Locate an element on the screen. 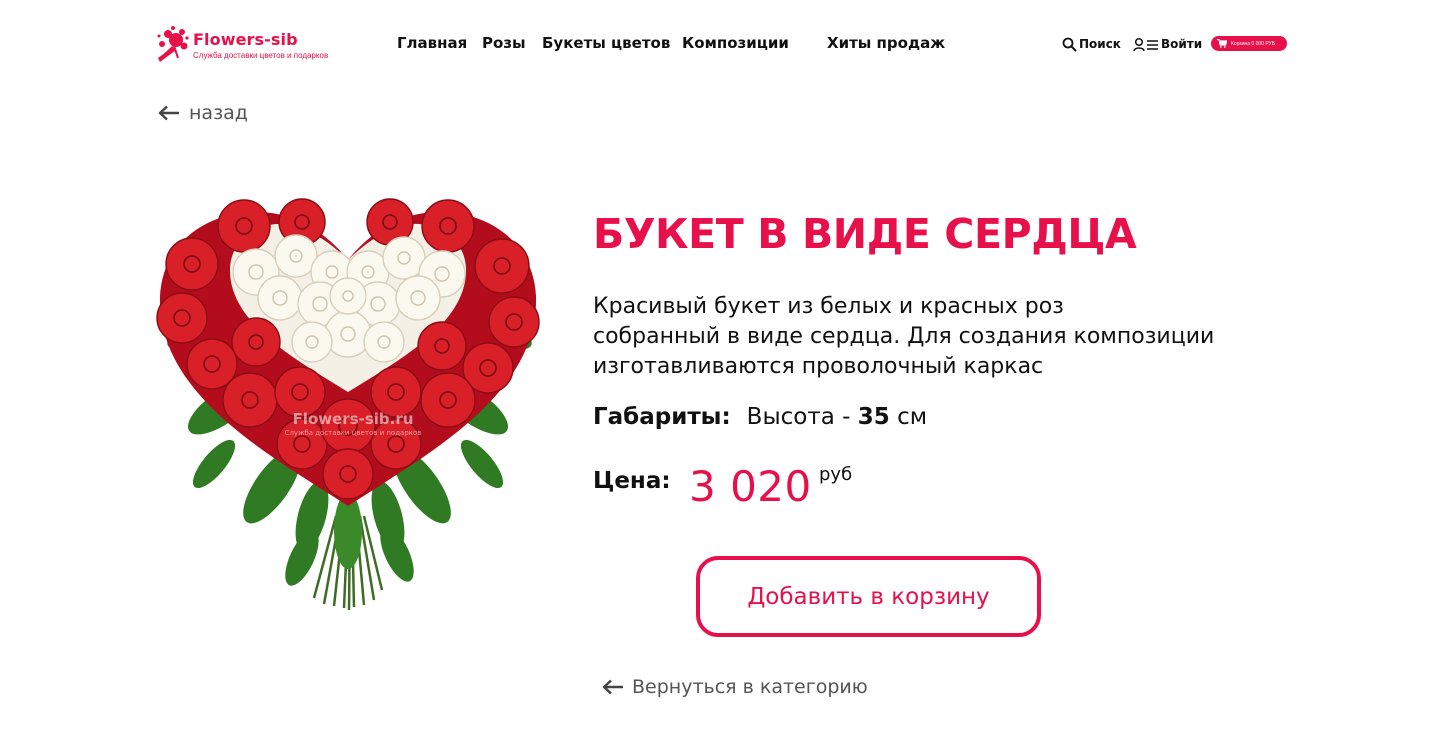 This screenshot has height=756, width=1440. logo-flower-icon is located at coordinates (173, 44).